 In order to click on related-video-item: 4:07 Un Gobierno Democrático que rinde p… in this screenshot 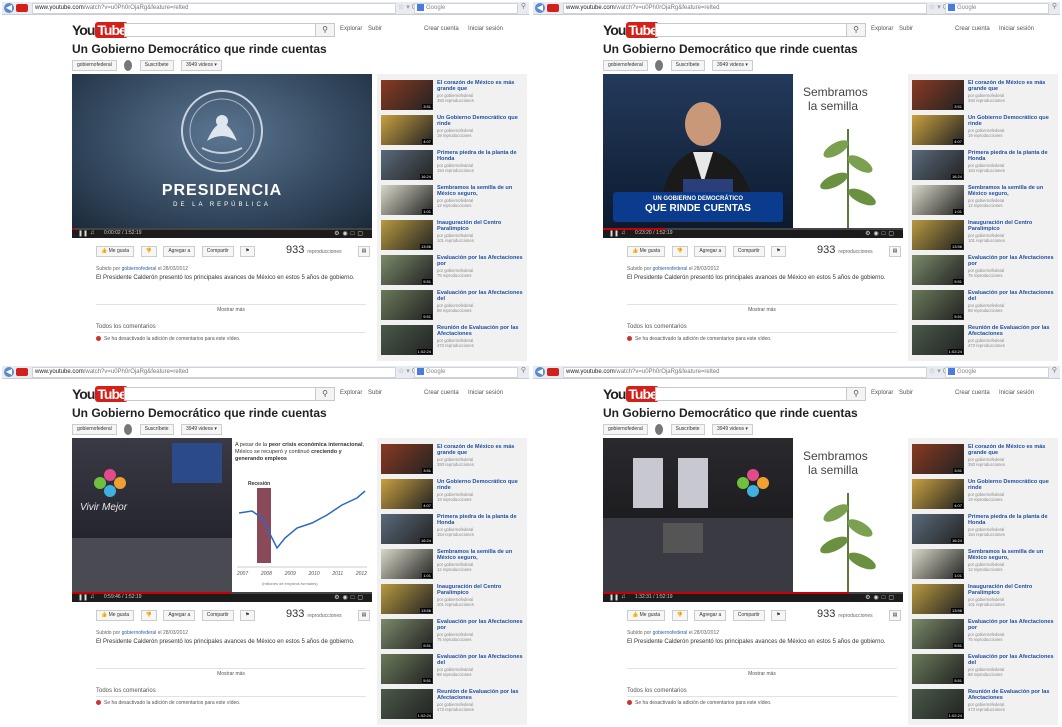, I will do `click(454, 131)`.